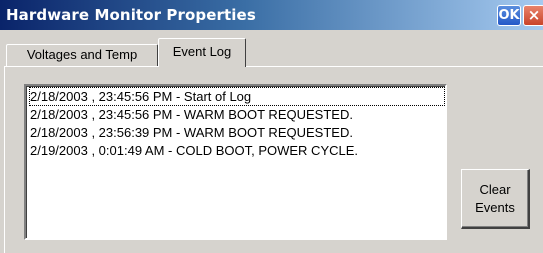 Image resolution: width=543 pixels, height=253 pixels. I want to click on ok-button: OK, so click(509, 15).